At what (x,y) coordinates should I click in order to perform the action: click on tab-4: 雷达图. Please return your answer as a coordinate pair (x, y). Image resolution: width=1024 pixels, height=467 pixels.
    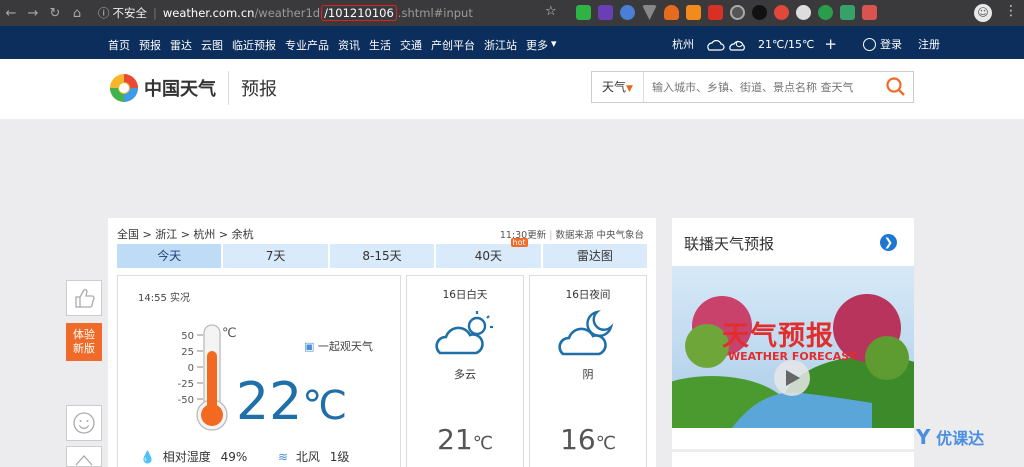
    Looking at the image, I should click on (595, 256).